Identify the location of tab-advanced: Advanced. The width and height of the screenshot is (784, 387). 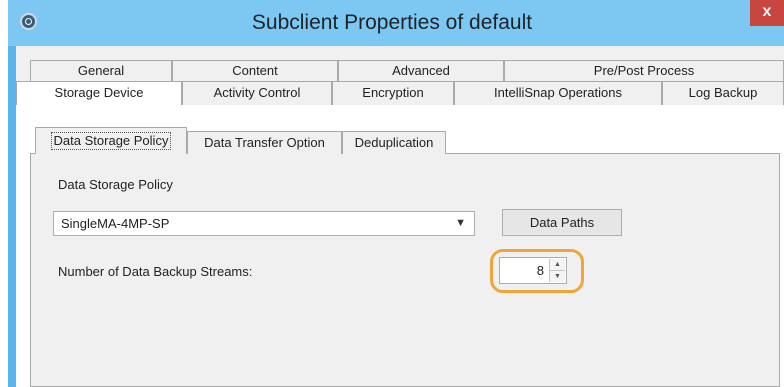
(421, 70).